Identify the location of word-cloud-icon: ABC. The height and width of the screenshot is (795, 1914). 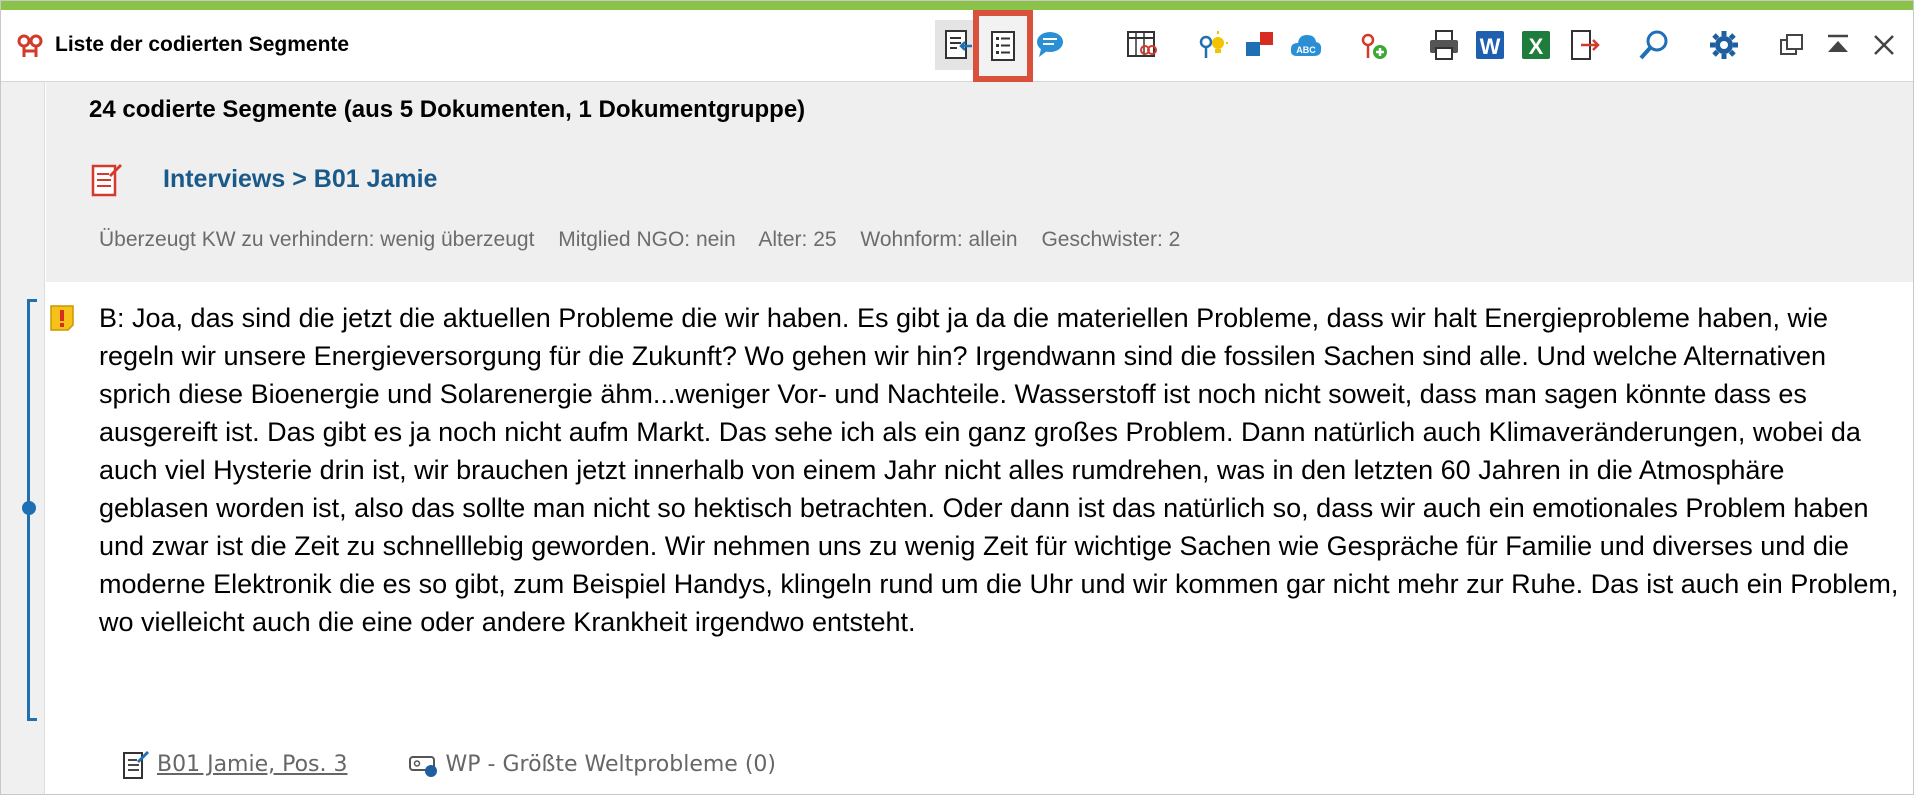
(1306, 45).